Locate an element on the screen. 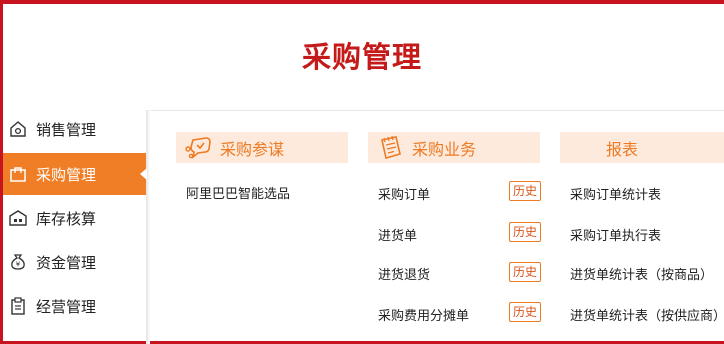 The height and width of the screenshot is (344, 724). history-button-purchase-order: 历史 is located at coordinates (525, 191).